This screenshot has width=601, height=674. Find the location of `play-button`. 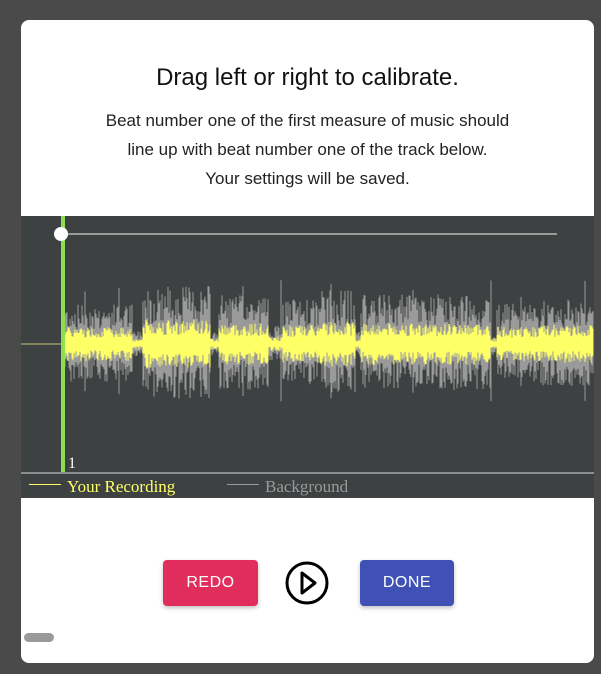

play-button is located at coordinates (307, 583).